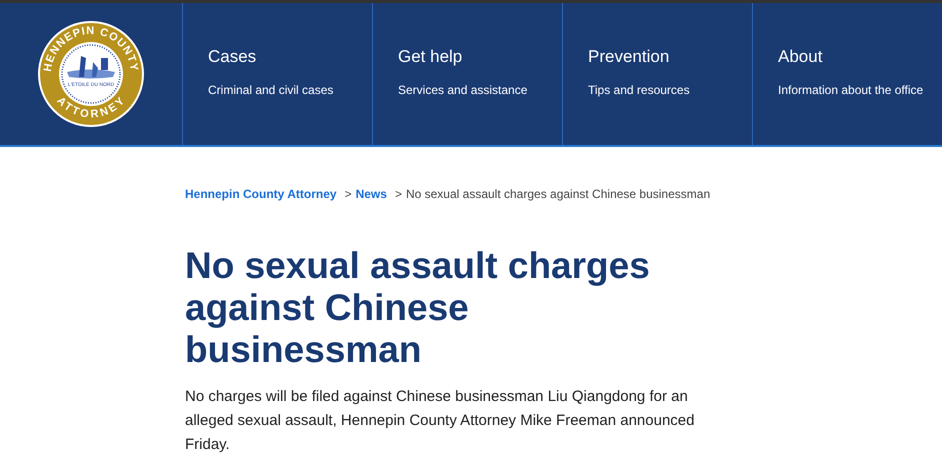 This screenshot has width=942, height=473. Describe the element at coordinates (278, 74) in the screenshot. I see `nav-item: Cases Criminal and civil cases` at that location.